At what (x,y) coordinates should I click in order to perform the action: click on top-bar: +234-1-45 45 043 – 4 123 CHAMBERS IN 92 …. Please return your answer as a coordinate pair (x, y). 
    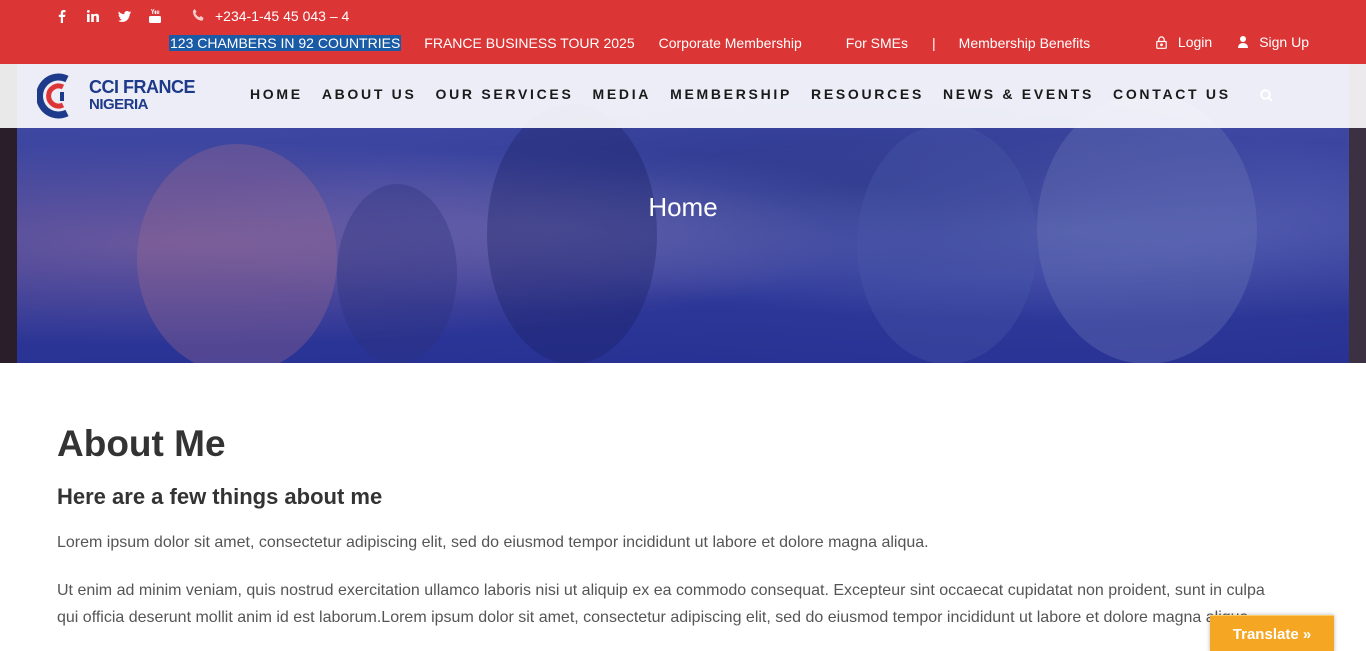
    Looking at the image, I should click on (683, 32).